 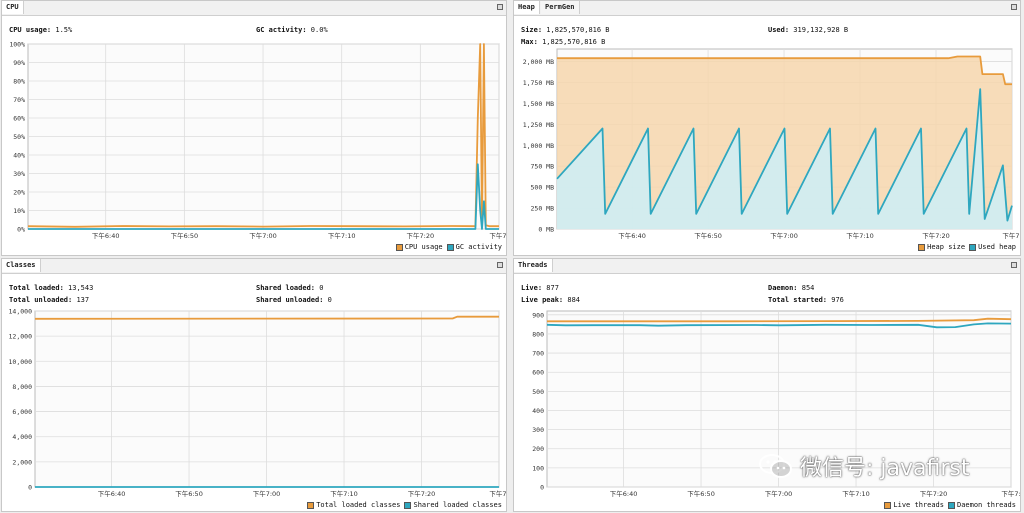 What do you see at coordinates (538, 430) in the screenshot?
I see `y-tick-label: 300` at bounding box center [538, 430].